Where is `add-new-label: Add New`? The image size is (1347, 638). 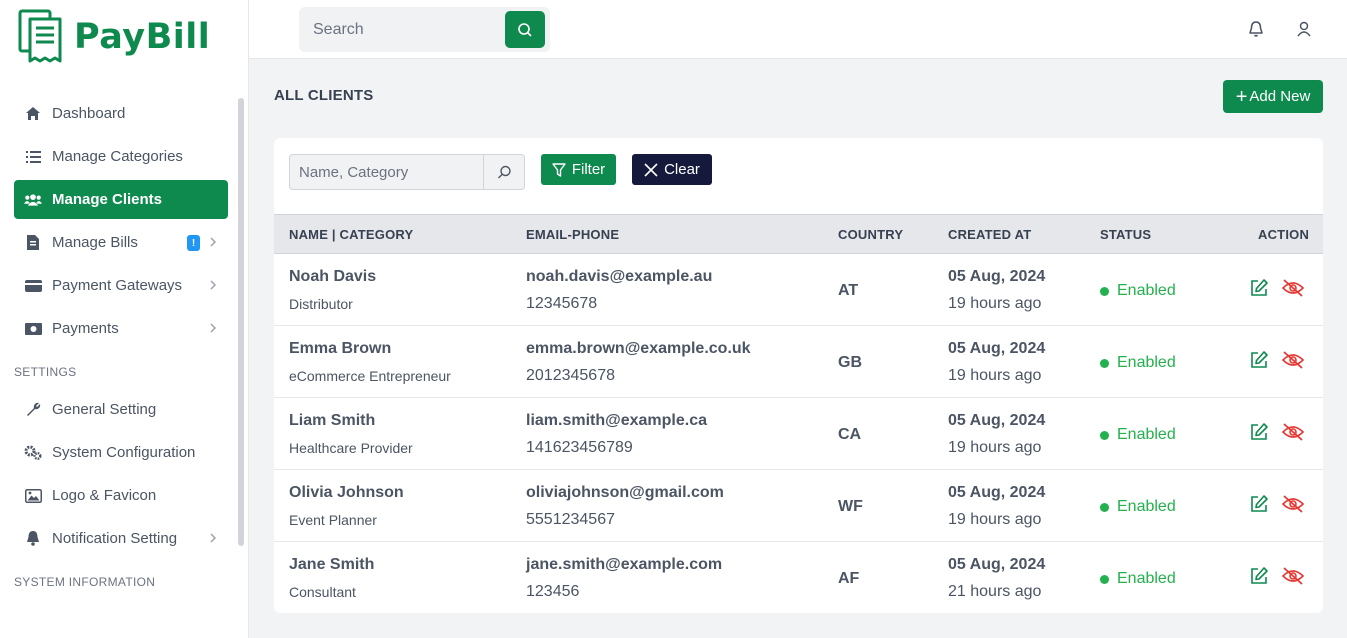
add-new-label: Add New is located at coordinates (1280, 96).